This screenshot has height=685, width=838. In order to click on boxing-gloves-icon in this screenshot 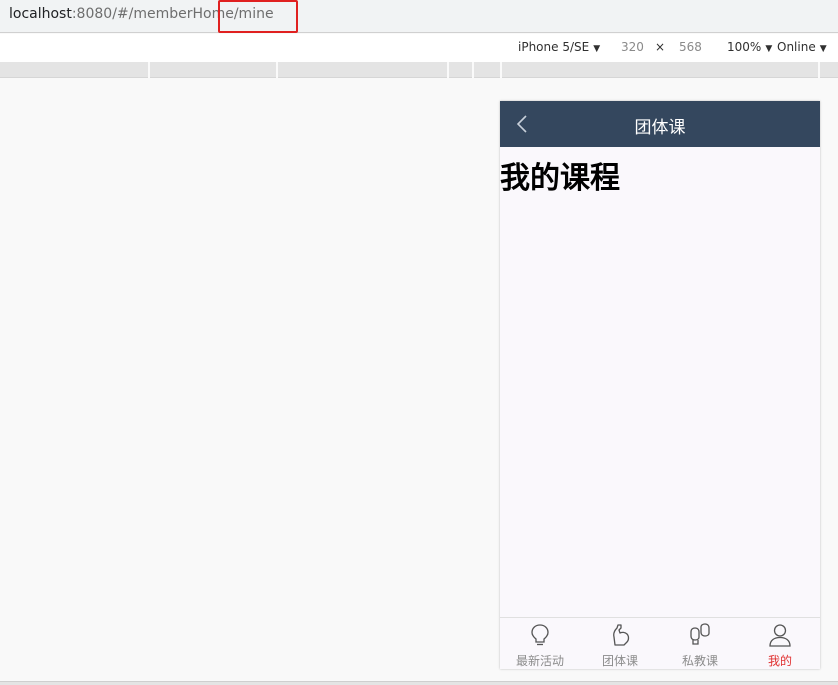, I will do `click(700, 634)`.